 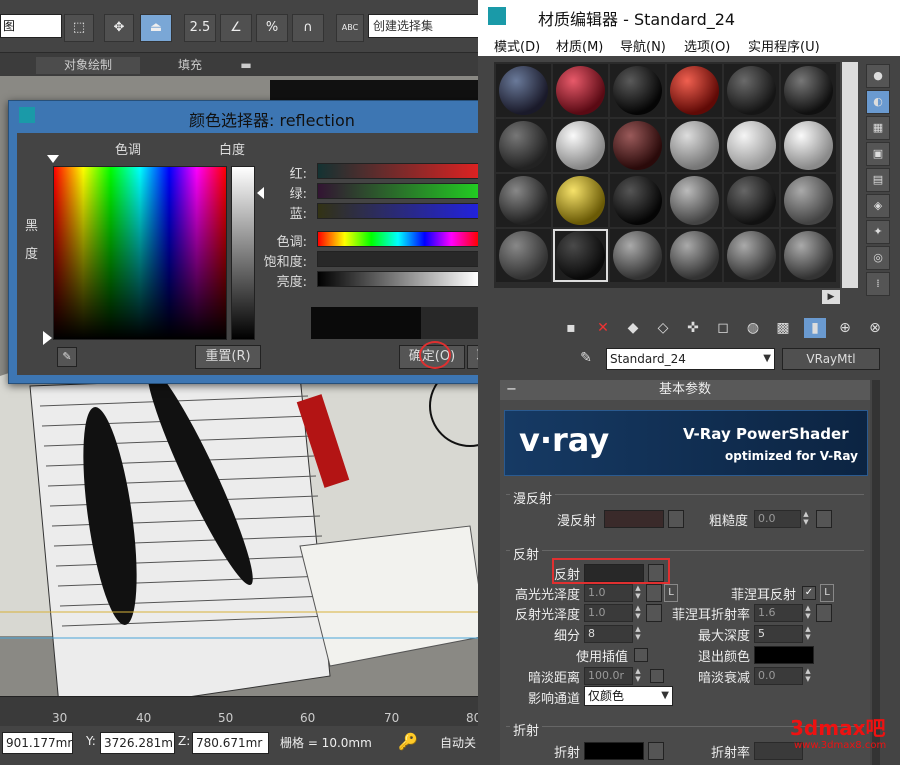 I want to click on hilight-glossiness-field: 1.0, so click(x=608, y=593).